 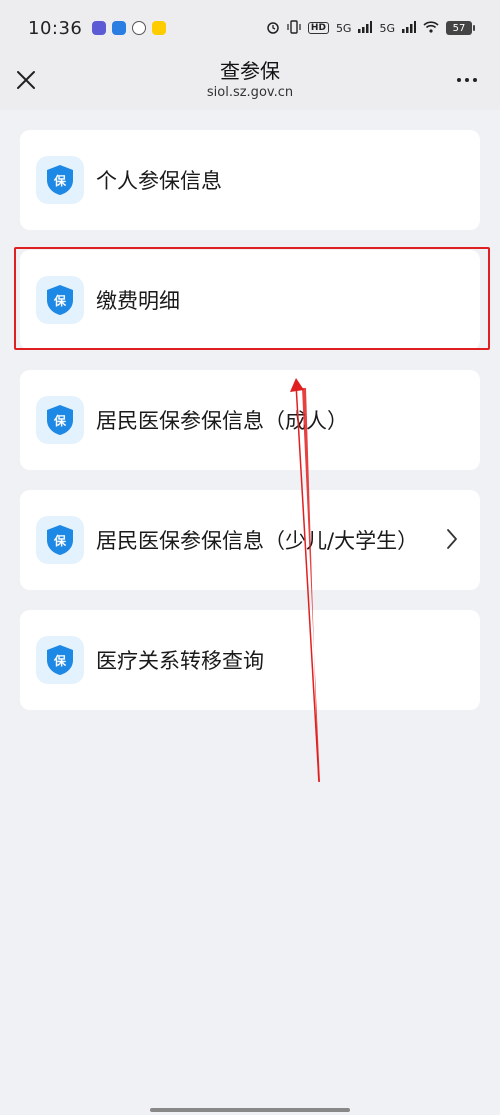 I want to click on menu-item-resident-insurance-adult: 保 居民医保参保信息（成人）, so click(x=250, y=420).